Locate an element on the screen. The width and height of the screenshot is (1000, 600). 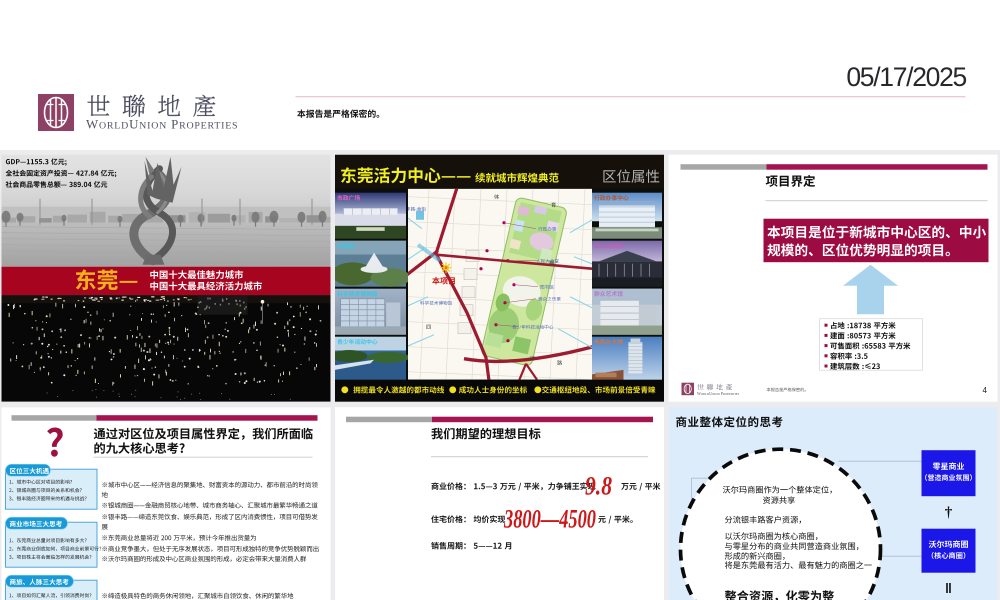
svg-text: 9.8 is located at coordinates (598, 486).